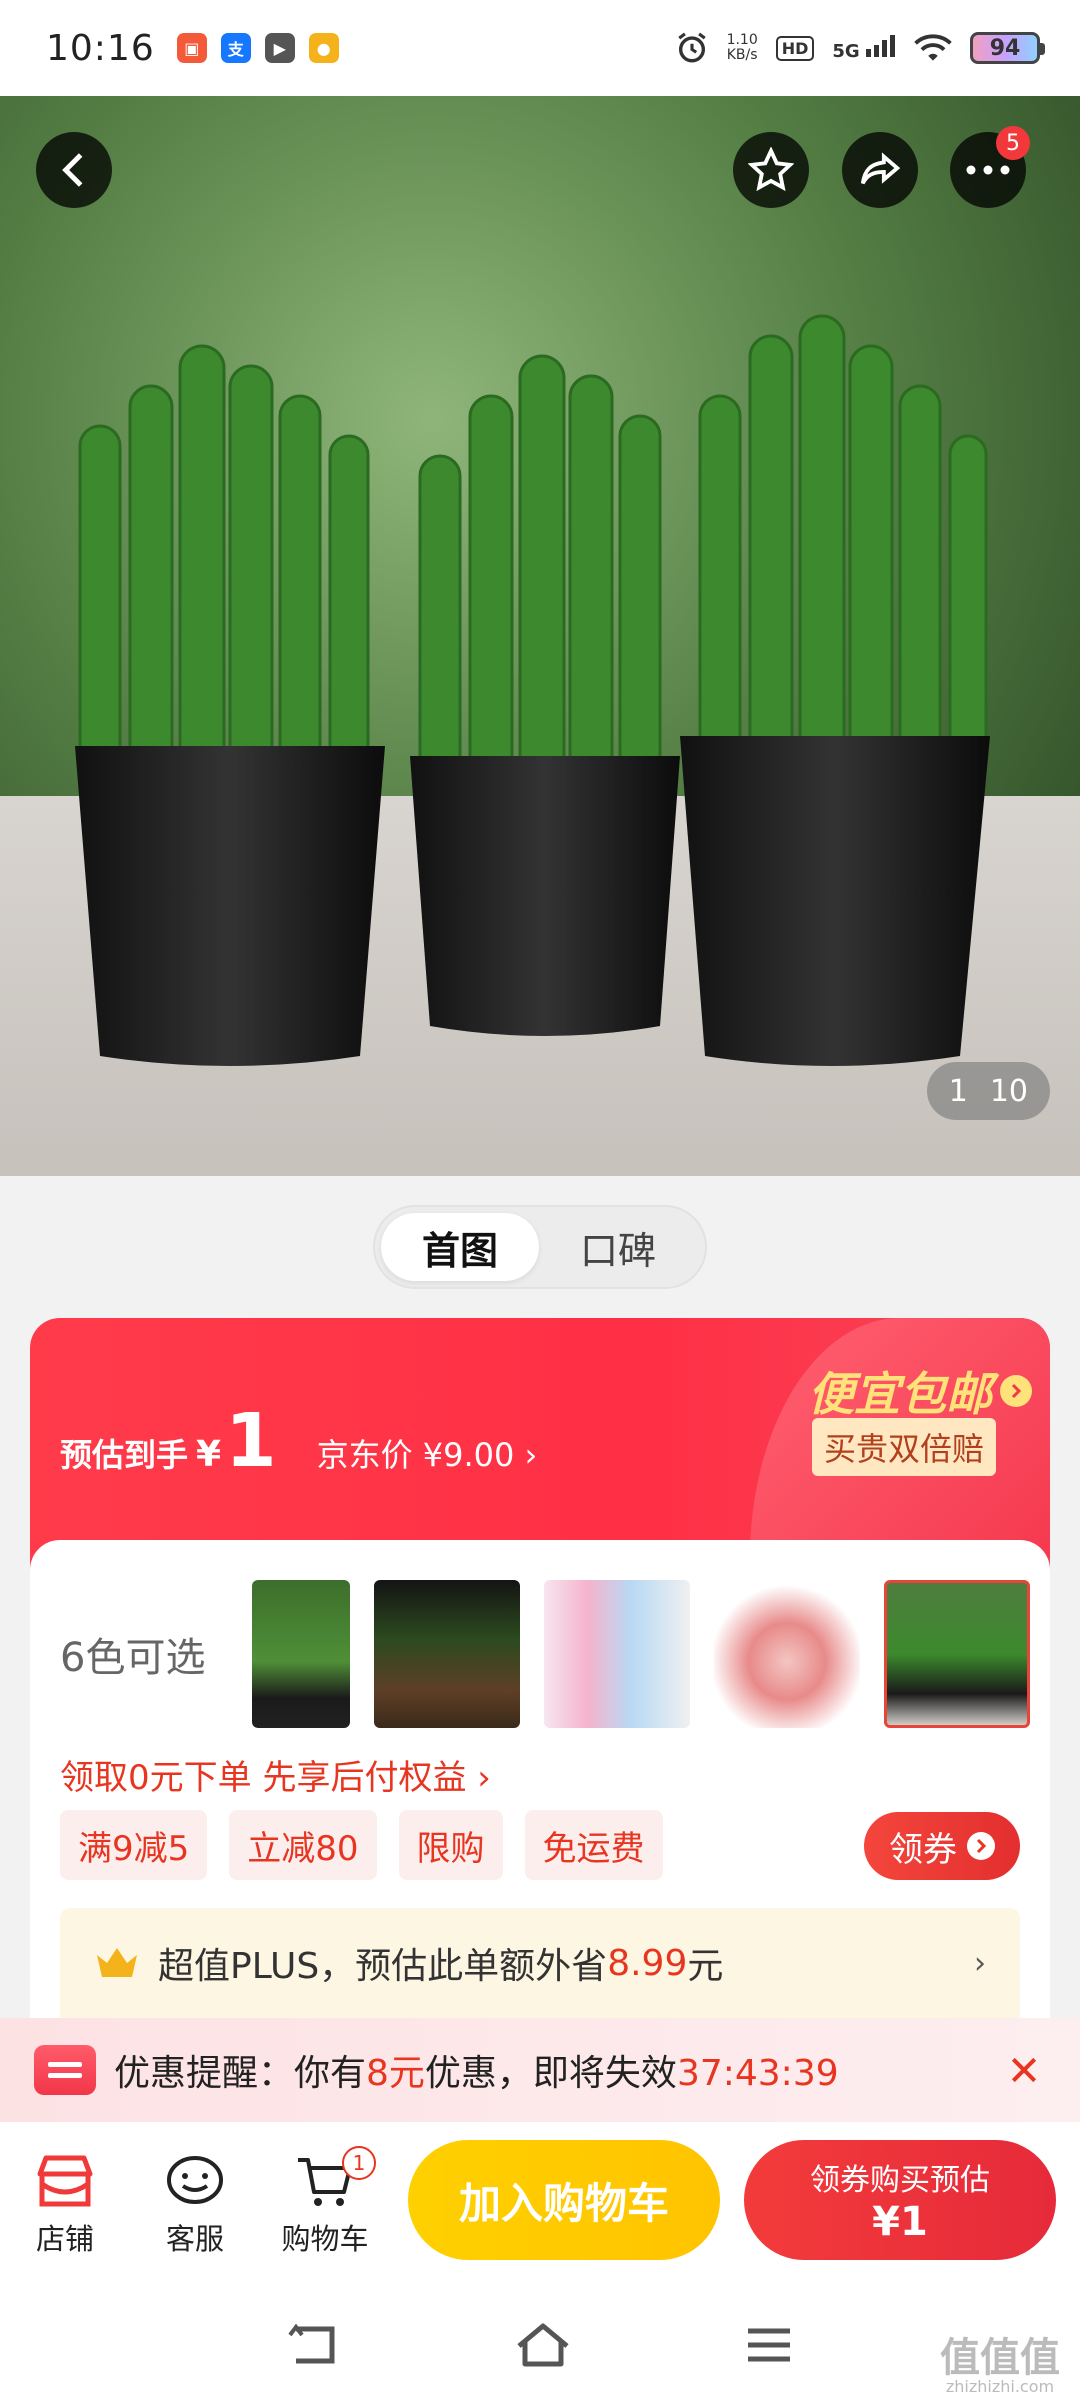 The image size is (1080, 2400). I want to click on variant-thumb-spray-bottles, so click(617, 1654).